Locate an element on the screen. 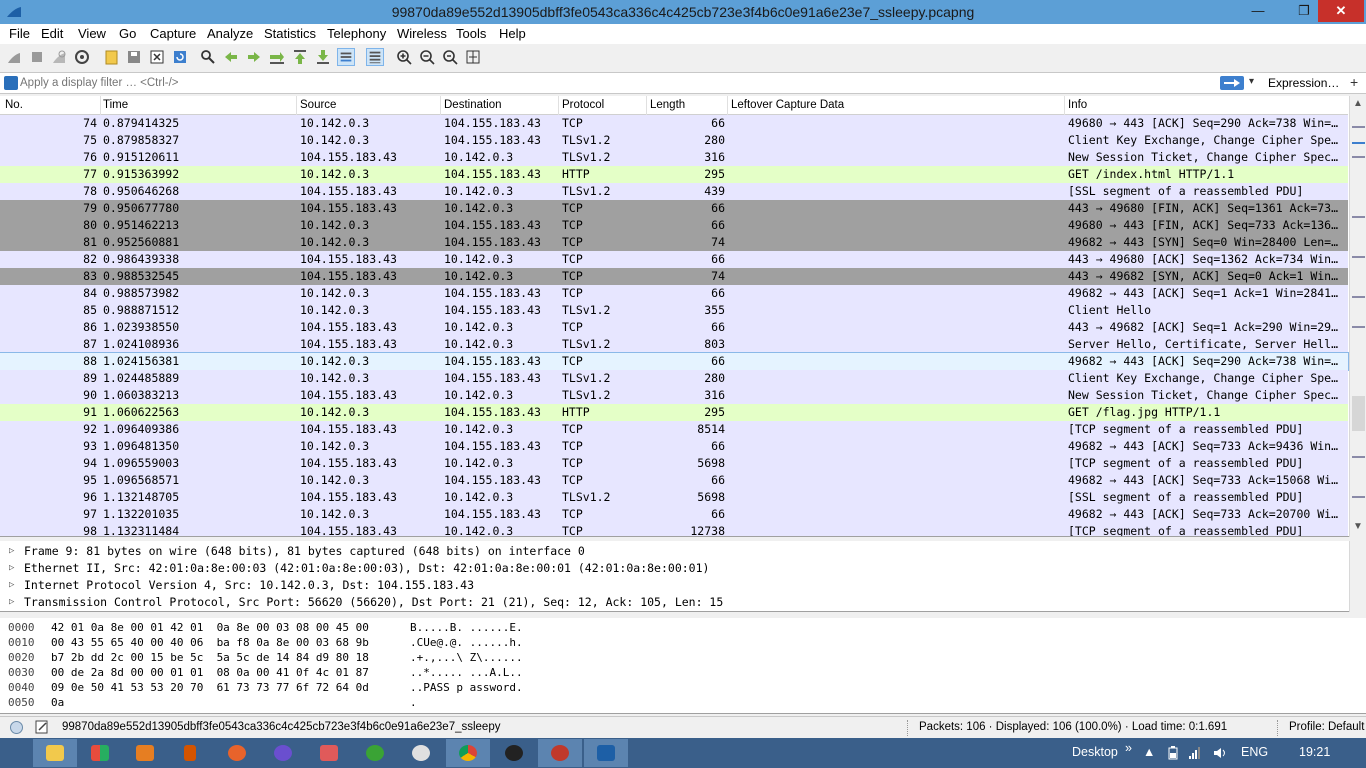 This screenshot has height=768, width=1366. utorrent-icon is located at coordinates (375, 753).